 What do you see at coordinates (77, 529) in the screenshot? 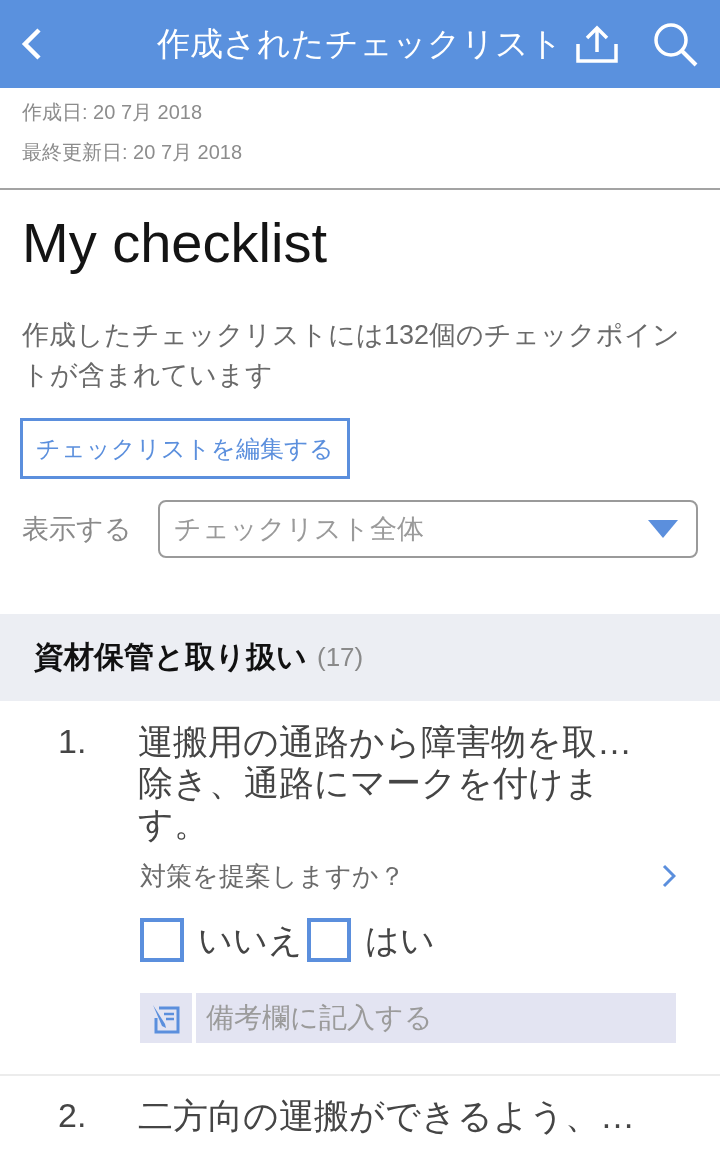
I see `view-label: 表示する` at bounding box center [77, 529].